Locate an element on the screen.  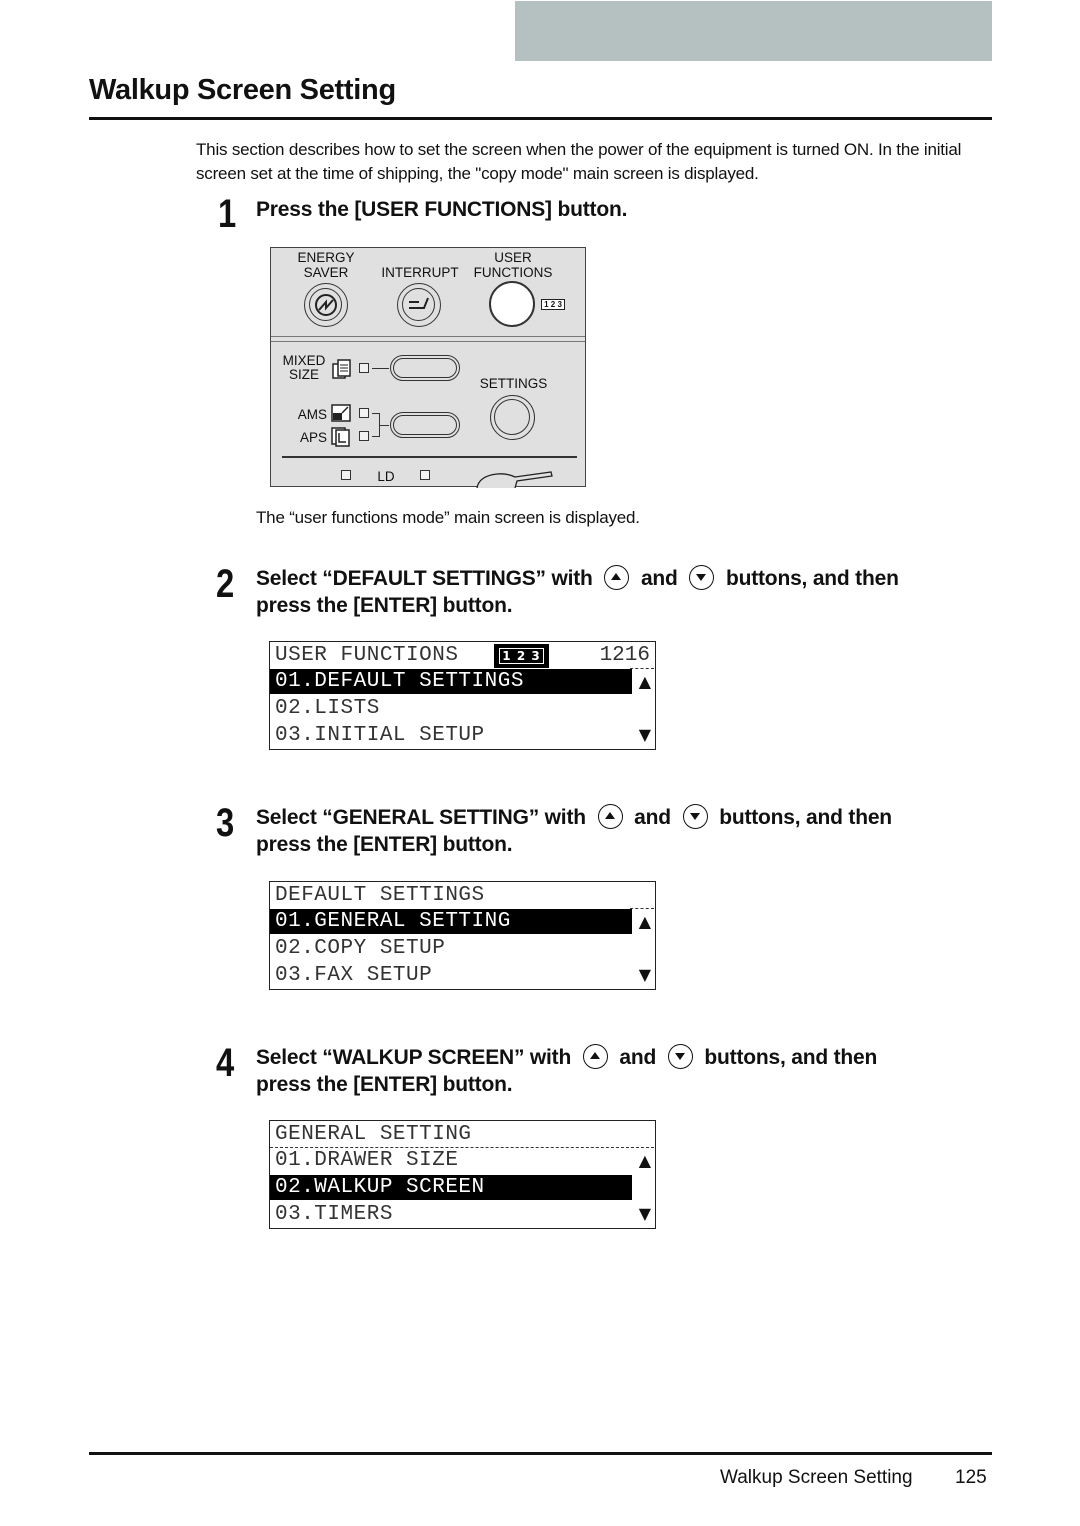
mixed-size-icon is located at coordinates (341, 369).